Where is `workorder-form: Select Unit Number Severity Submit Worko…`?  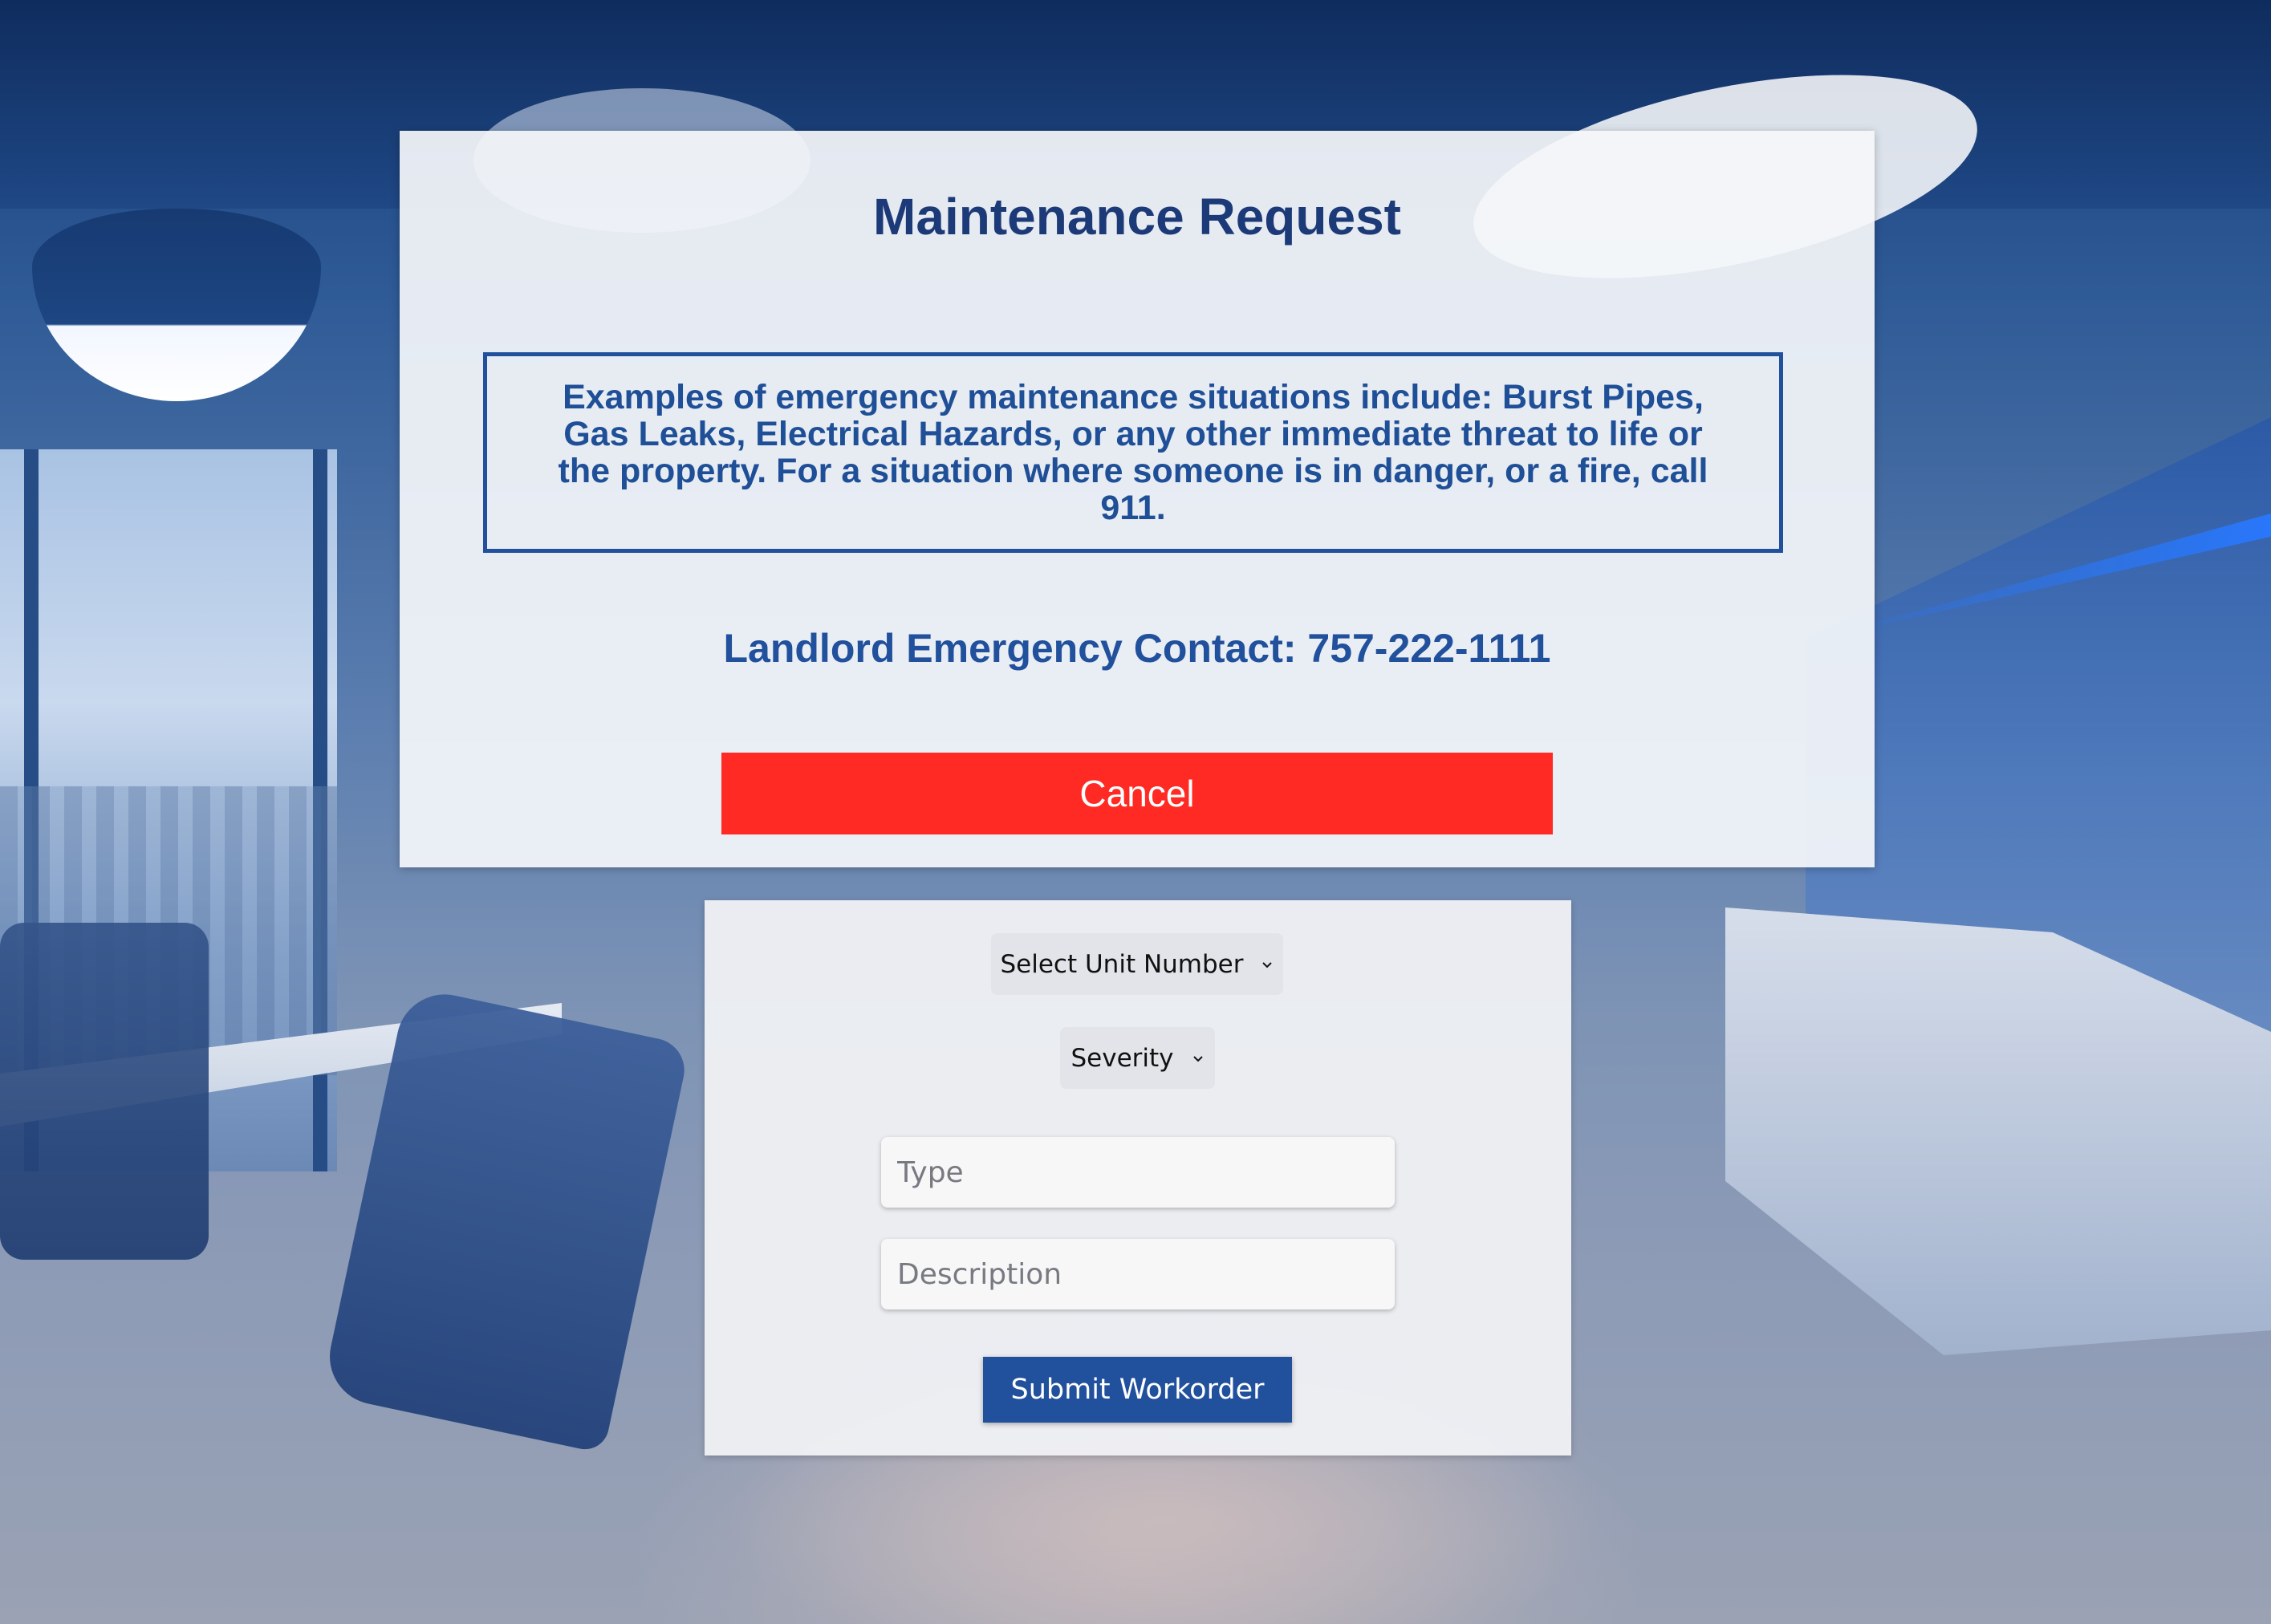
workorder-form: Select Unit Number Severity Submit Worko… is located at coordinates (1138, 1178).